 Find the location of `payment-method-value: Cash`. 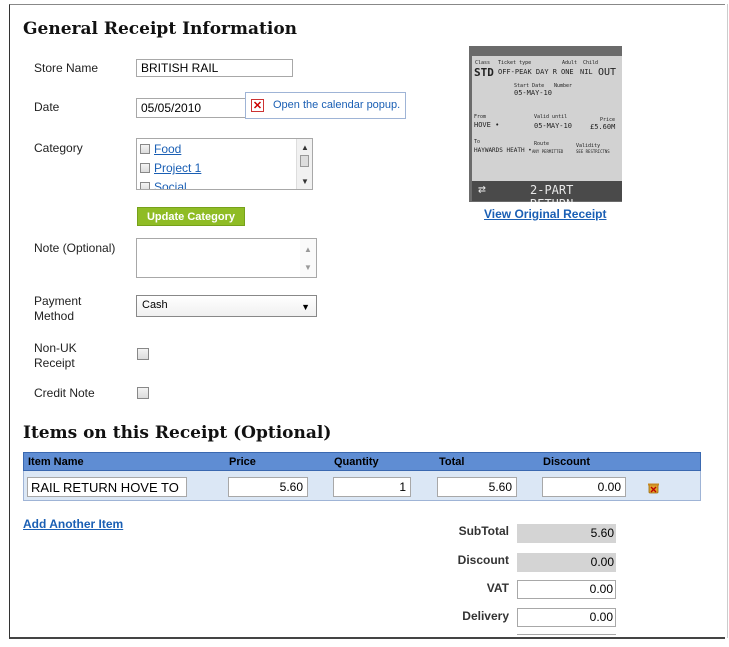

payment-method-value: Cash is located at coordinates (155, 305).